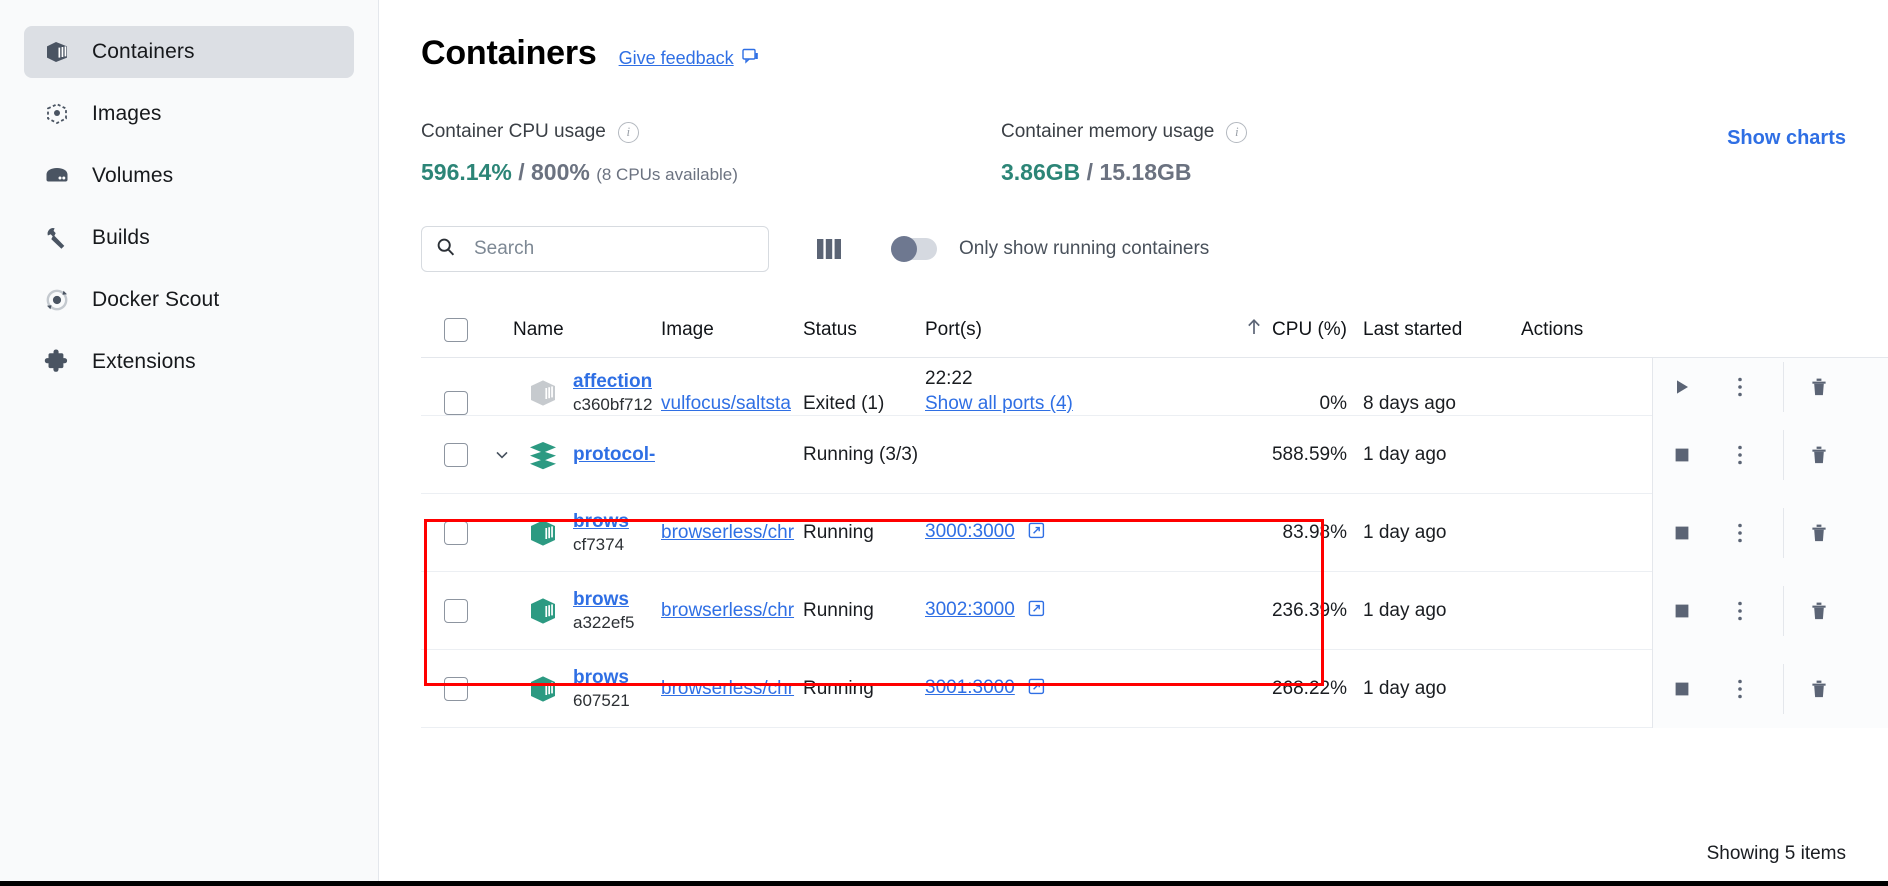  What do you see at coordinates (189, 362) in the screenshot?
I see `sidebar-item-extensions: Extensions` at bounding box center [189, 362].